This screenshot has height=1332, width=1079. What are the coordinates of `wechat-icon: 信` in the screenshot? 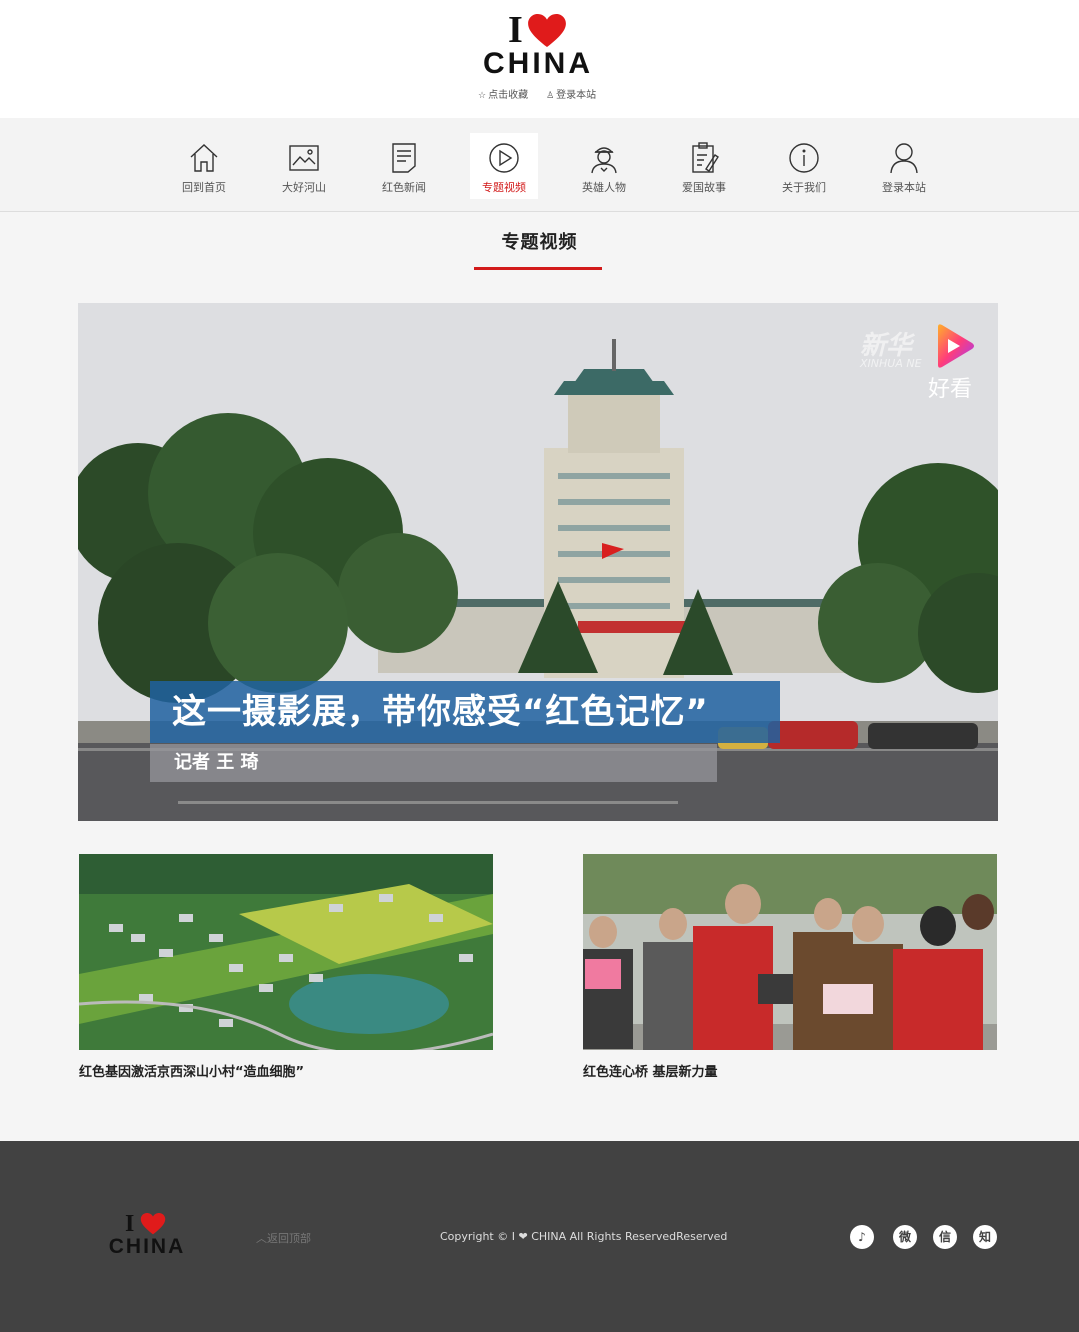 It's located at (945, 1237).